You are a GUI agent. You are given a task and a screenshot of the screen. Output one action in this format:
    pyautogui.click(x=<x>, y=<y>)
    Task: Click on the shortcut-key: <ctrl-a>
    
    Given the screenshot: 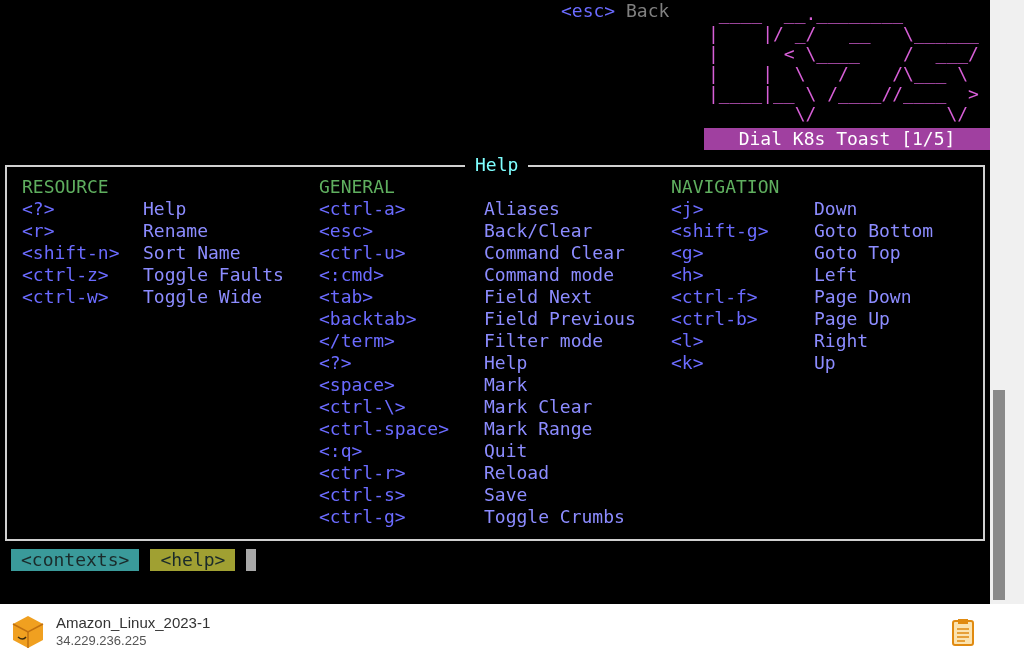 What is the action you would take?
    pyautogui.click(x=401, y=209)
    